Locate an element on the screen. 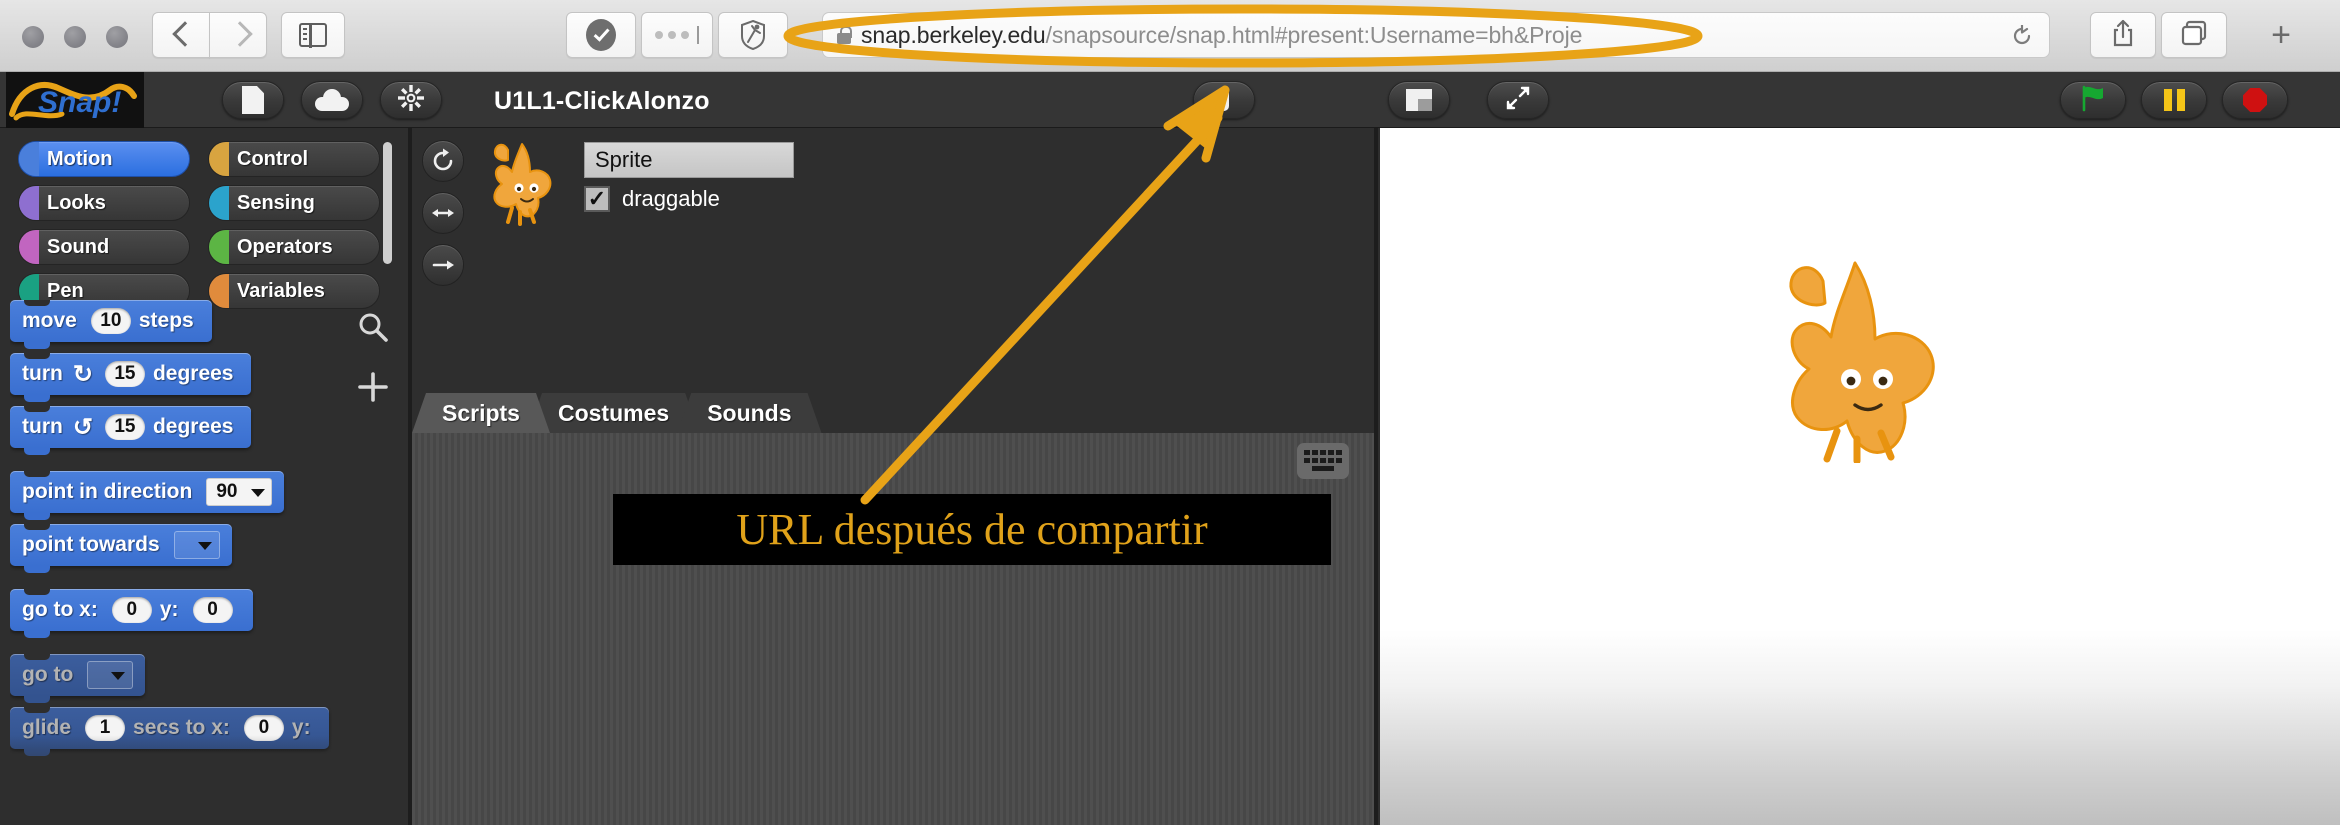  block-move: move 10 steps is located at coordinates (111, 324).